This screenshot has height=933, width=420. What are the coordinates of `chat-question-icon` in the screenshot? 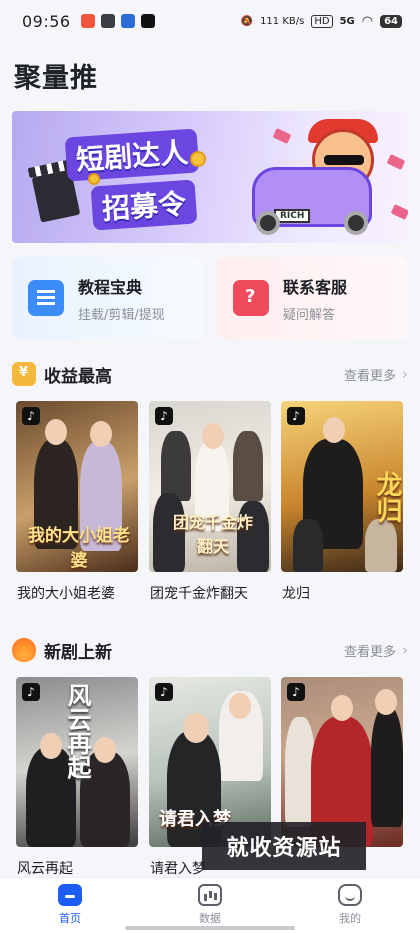 It's located at (251, 298).